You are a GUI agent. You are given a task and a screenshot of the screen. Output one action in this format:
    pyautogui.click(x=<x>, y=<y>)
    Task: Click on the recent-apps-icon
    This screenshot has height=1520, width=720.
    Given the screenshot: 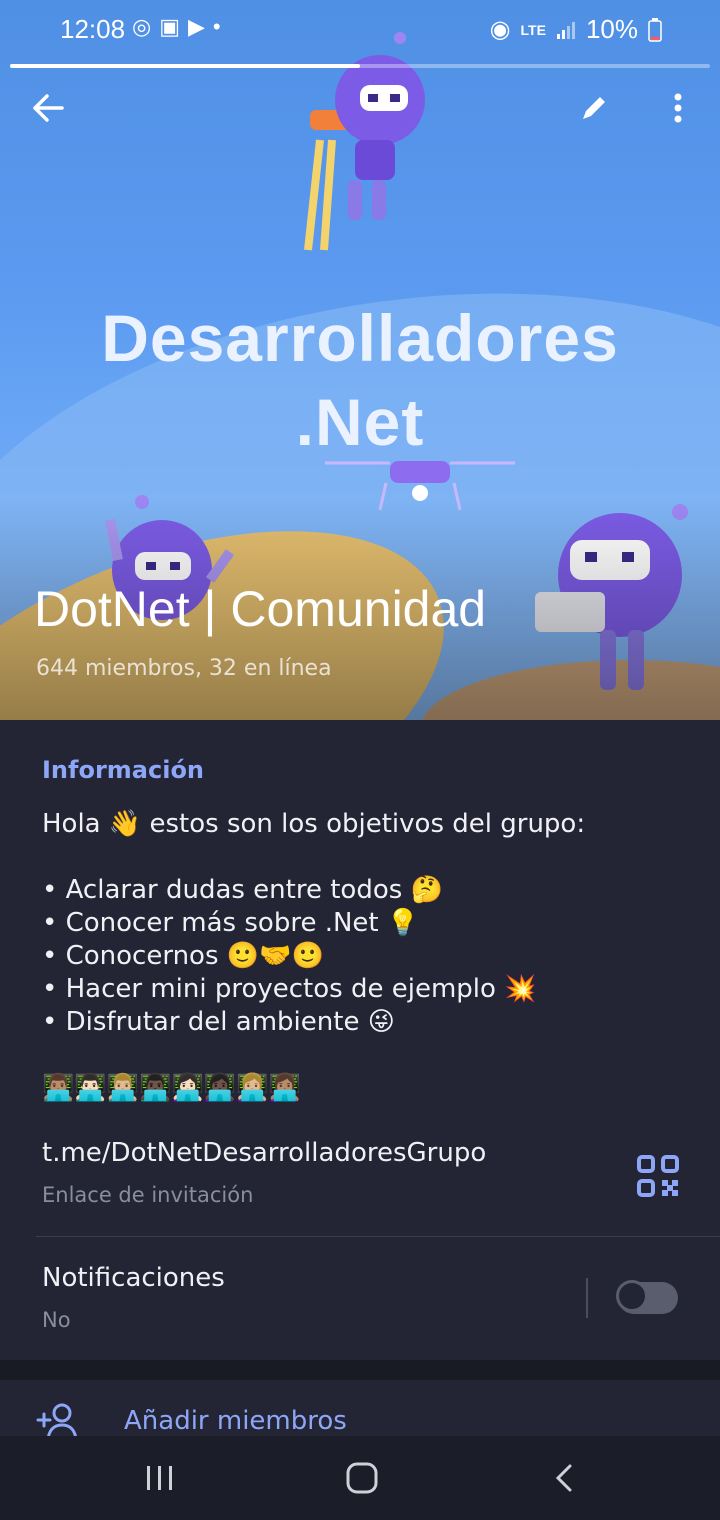 What is the action you would take?
    pyautogui.click(x=159, y=1478)
    